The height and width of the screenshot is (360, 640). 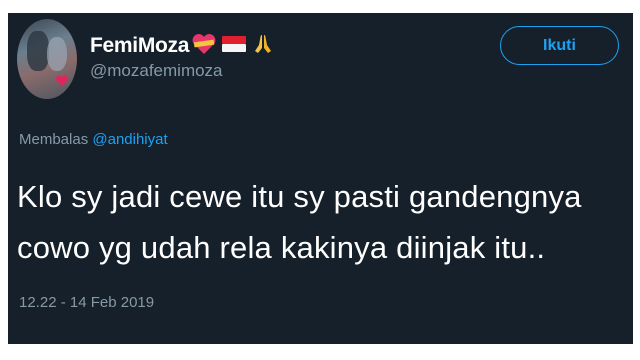 What do you see at coordinates (62, 80) in the screenshot?
I see `heart-icon` at bounding box center [62, 80].